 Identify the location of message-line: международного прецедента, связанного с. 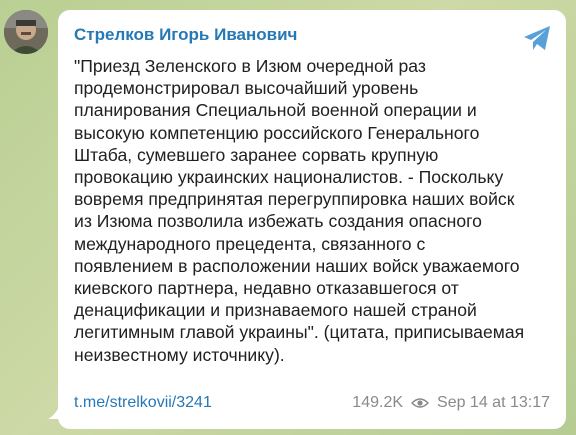
(250, 243).